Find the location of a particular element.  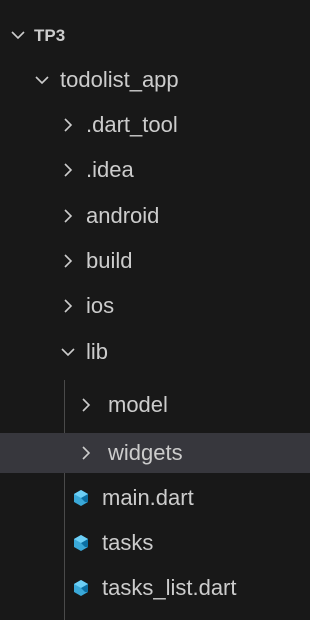

tree-folder-android: android is located at coordinates (155, 216).